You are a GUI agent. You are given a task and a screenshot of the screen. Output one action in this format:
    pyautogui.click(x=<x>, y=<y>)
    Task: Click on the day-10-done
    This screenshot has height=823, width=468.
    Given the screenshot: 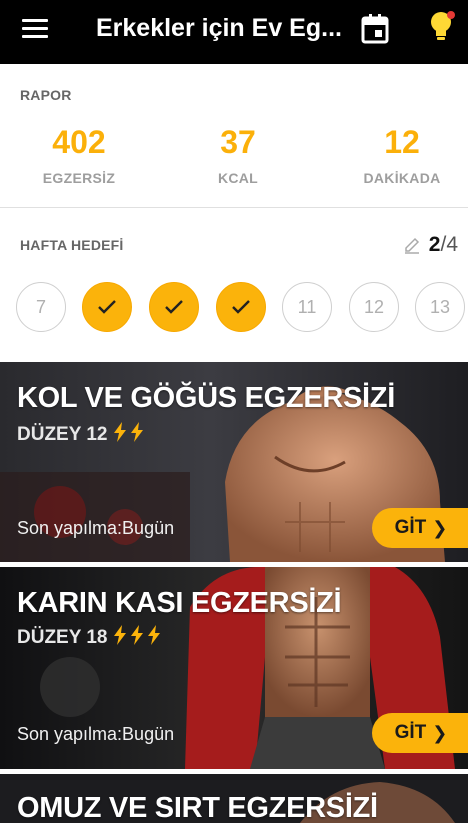 What is the action you would take?
    pyautogui.click(x=241, y=307)
    